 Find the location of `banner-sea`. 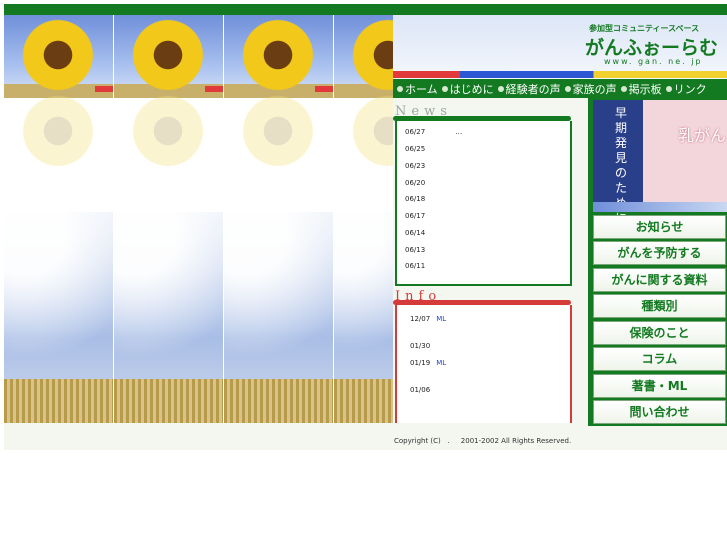

banner-sea is located at coordinates (660, 207).